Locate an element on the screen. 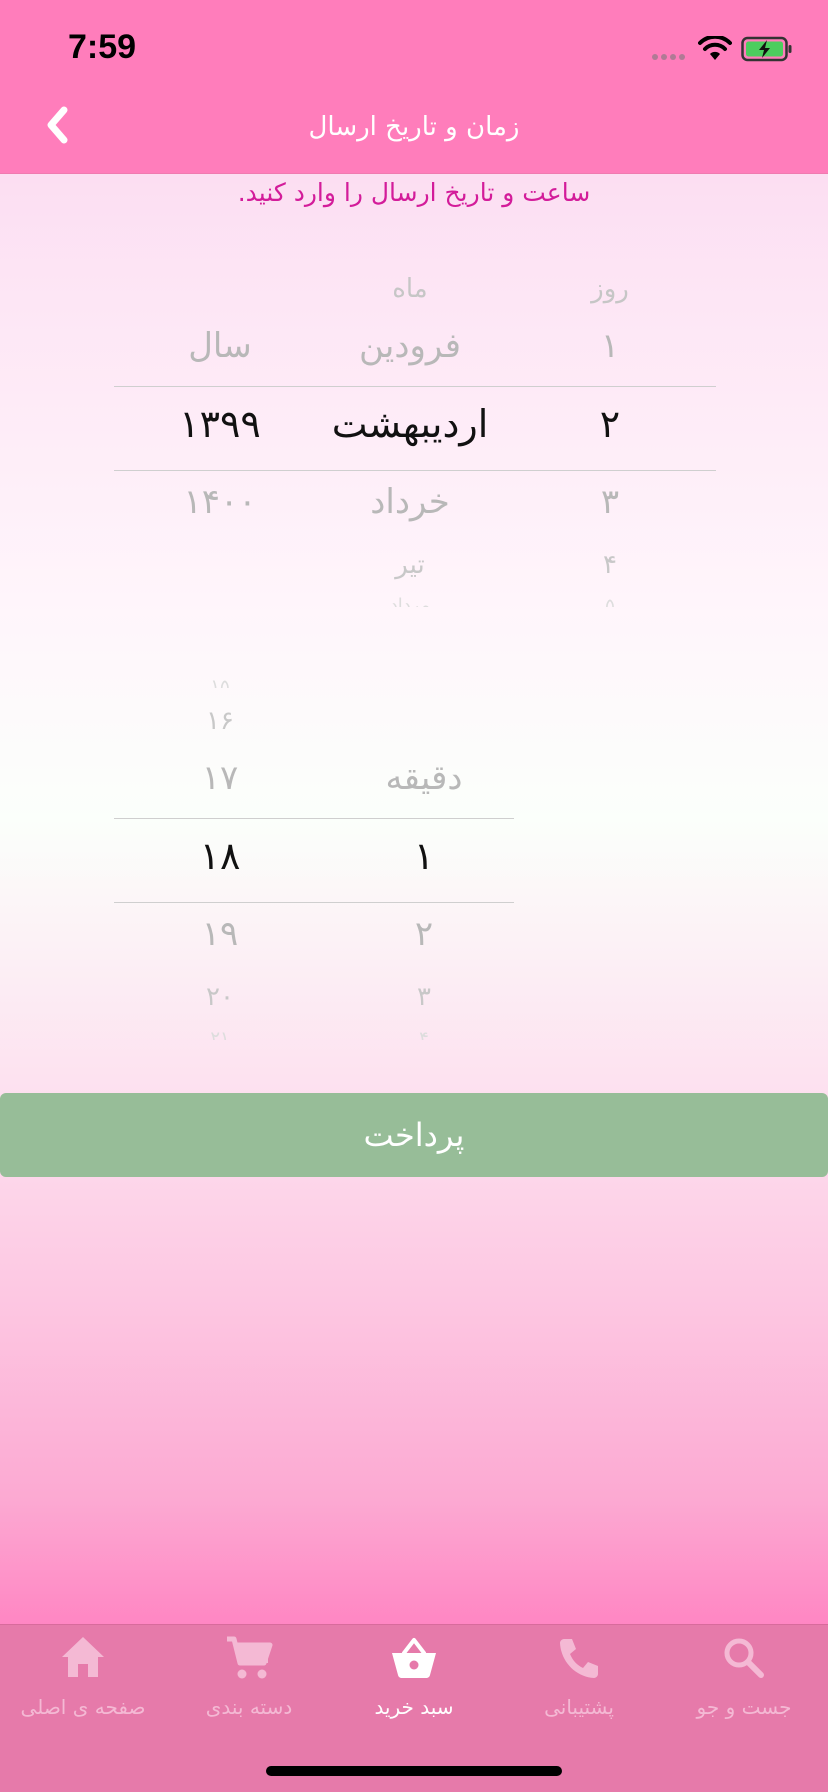 The height and width of the screenshot is (1792, 828). year-option: ۱۴۰۰ is located at coordinates (220, 502).